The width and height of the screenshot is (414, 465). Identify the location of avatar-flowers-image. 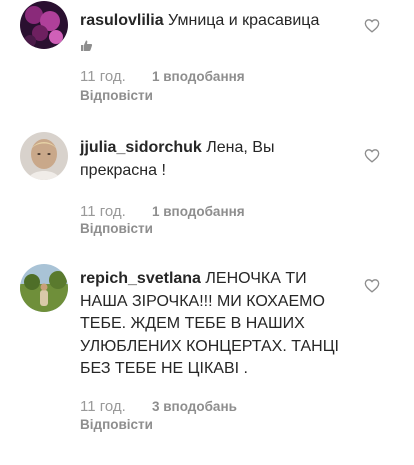
(44, 25).